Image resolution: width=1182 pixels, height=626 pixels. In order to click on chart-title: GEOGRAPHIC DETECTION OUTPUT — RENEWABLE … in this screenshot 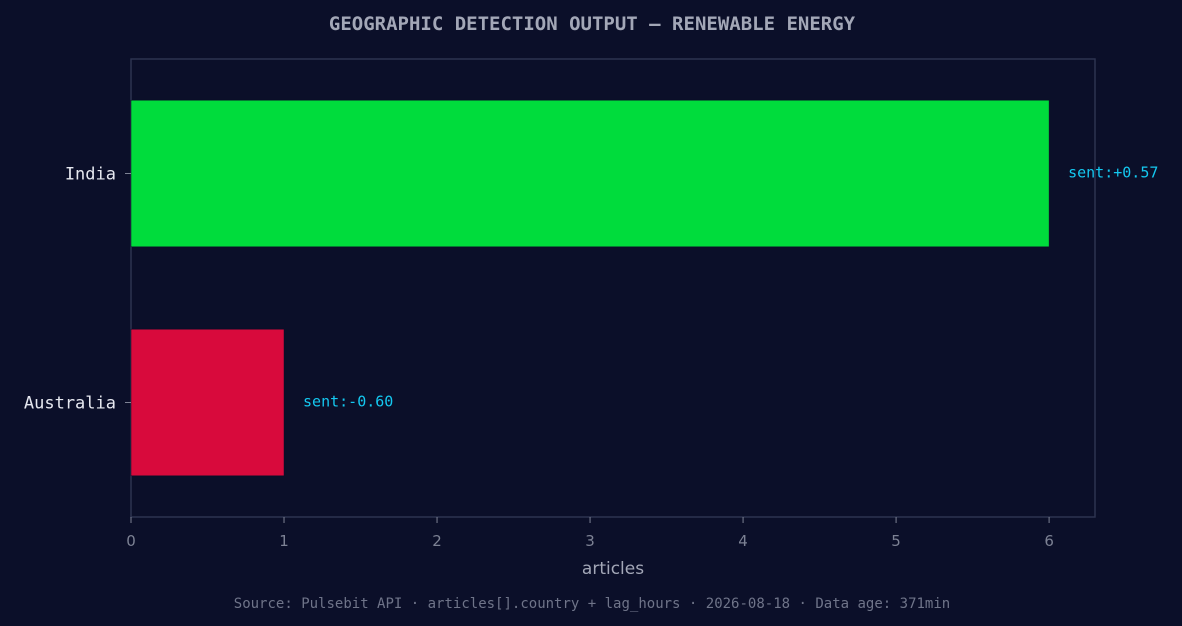, I will do `click(592, 24)`.